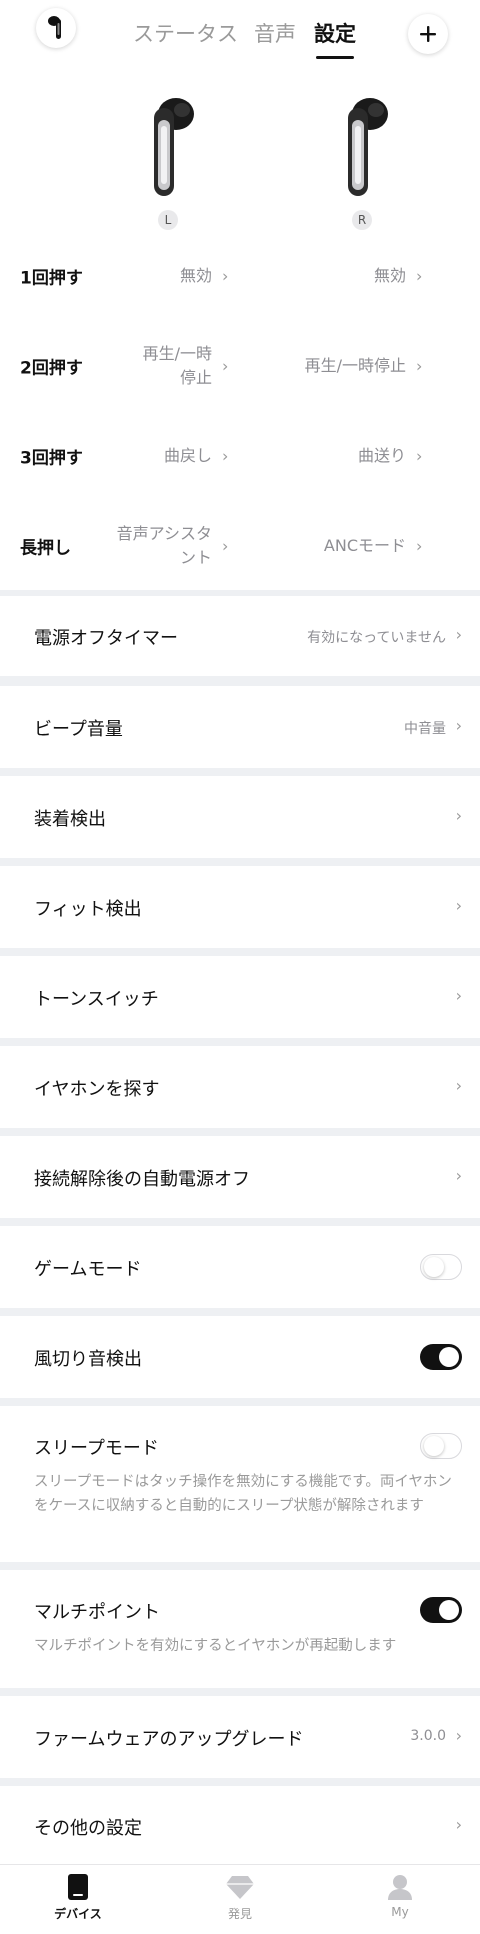  I want to click on gesture-label: 1回押す, so click(51, 278).